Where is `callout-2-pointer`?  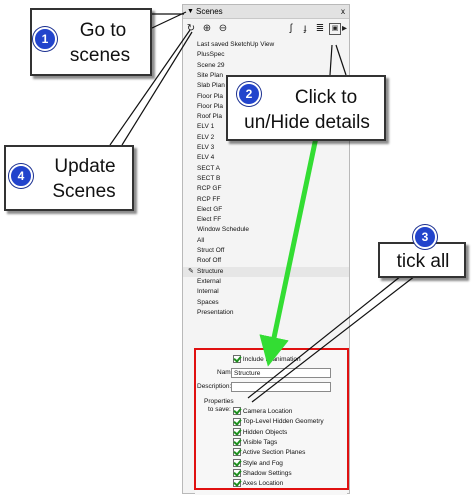 callout-2-pointer is located at coordinates (331, 60).